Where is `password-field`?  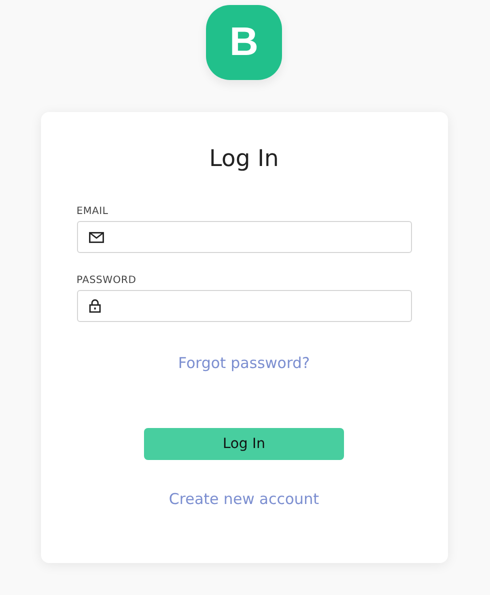
password-field is located at coordinates (244, 306).